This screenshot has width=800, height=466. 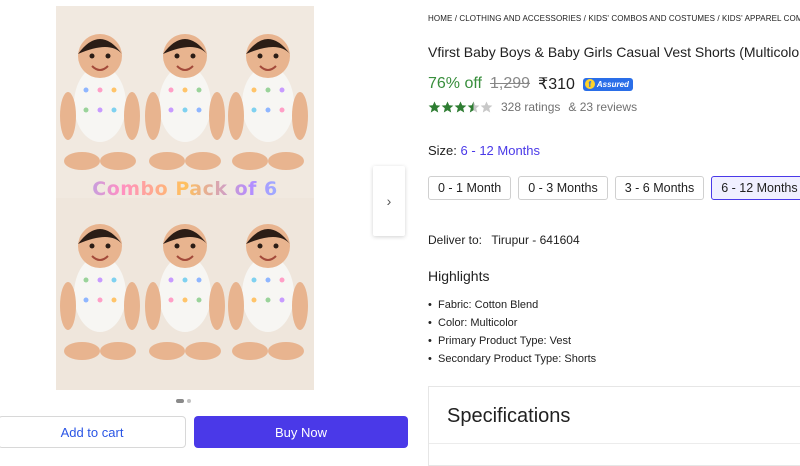 I want to click on carousel-dot-active, so click(x=180, y=401).